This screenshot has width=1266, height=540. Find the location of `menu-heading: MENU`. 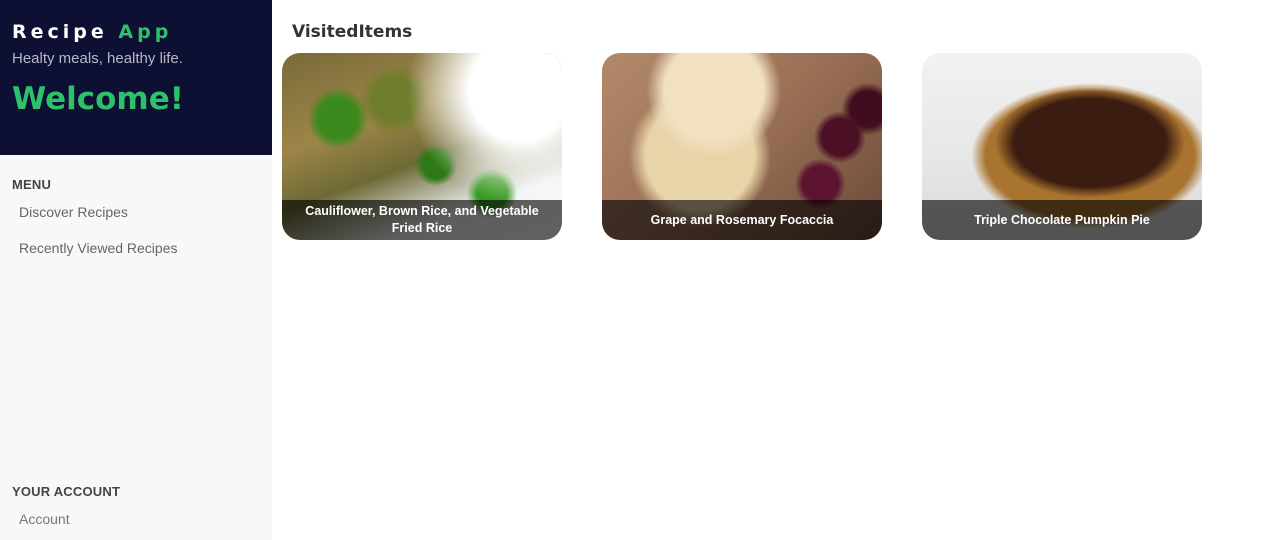

menu-heading: MENU is located at coordinates (32, 184).